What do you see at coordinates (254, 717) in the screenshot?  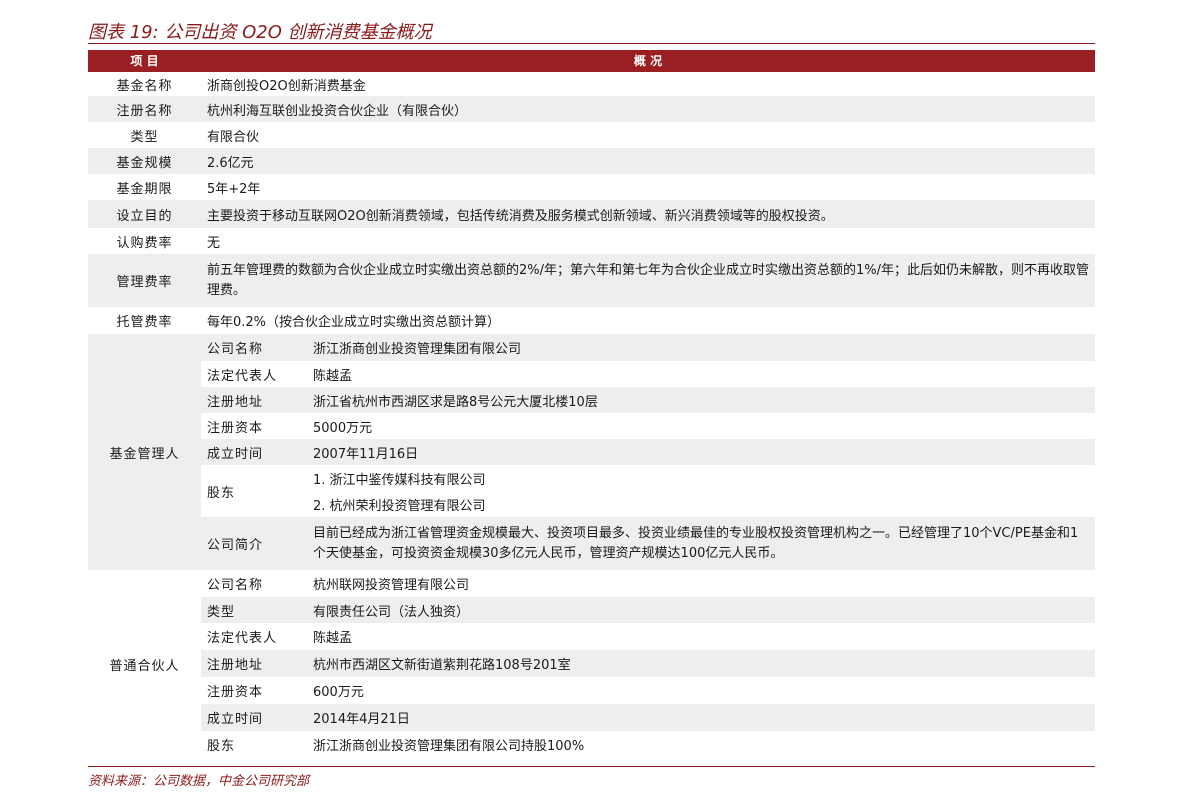 I see `gp-item-label: 成立时间` at bounding box center [254, 717].